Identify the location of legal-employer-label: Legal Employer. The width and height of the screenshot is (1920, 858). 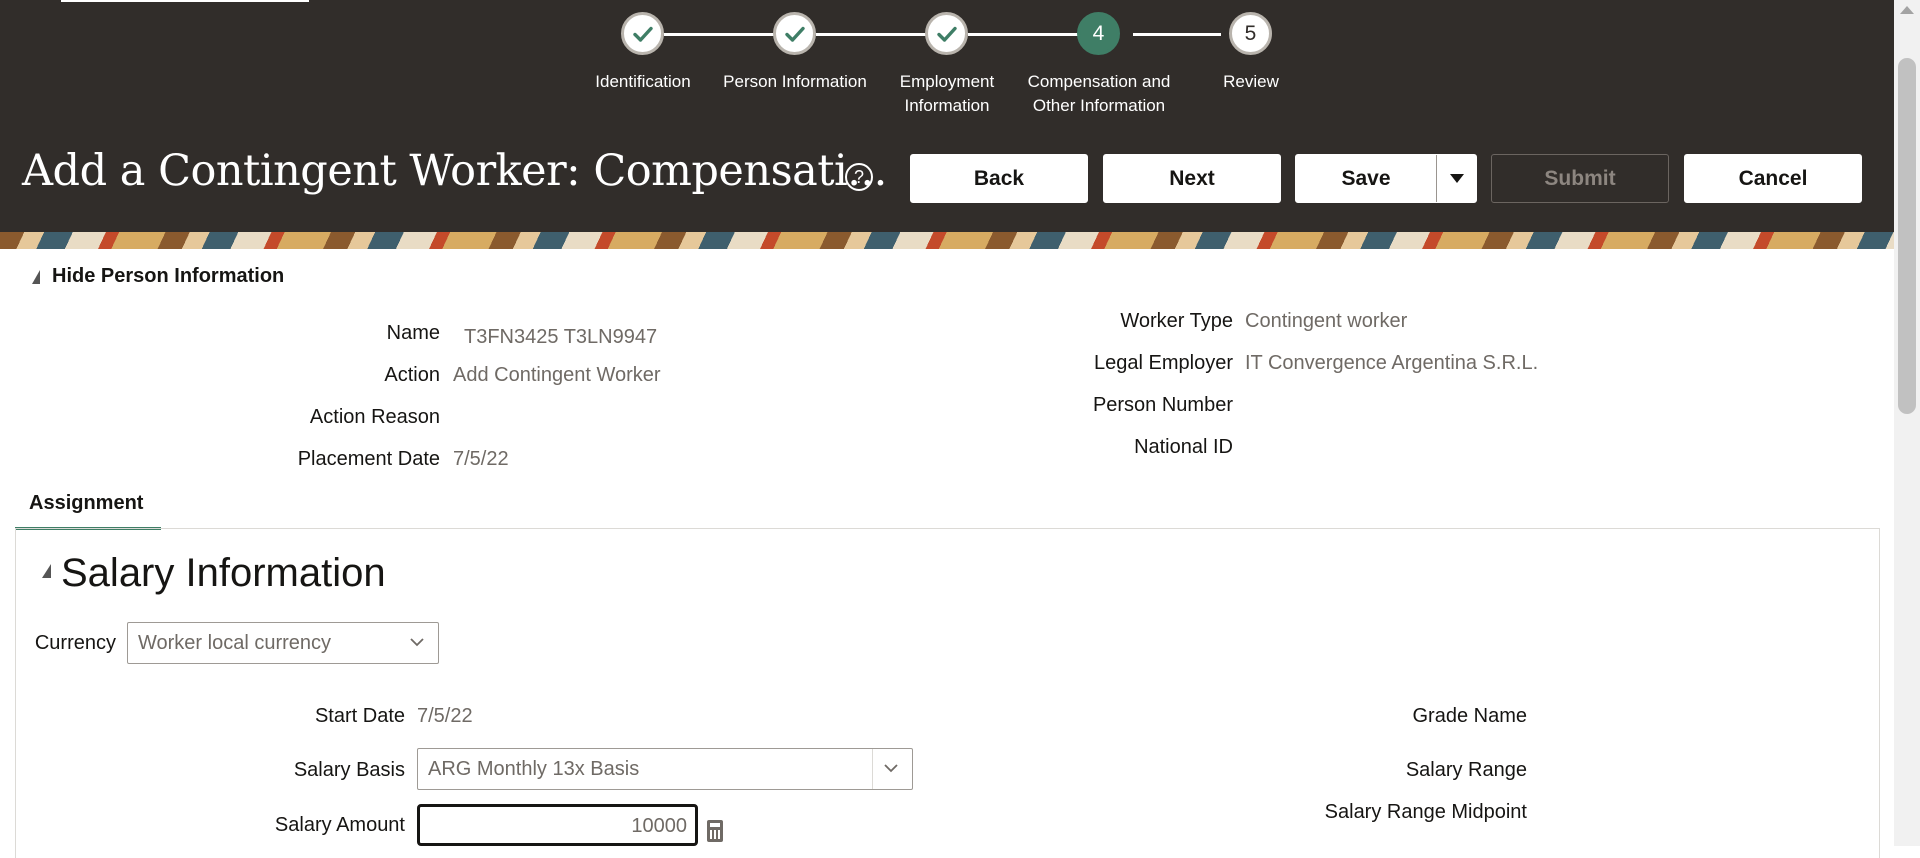
(1163, 363).